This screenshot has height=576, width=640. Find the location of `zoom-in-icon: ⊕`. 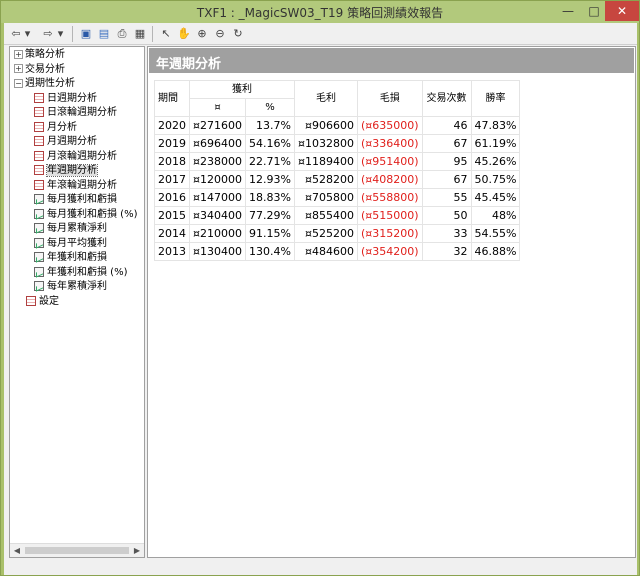

zoom-in-icon: ⊕ is located at coordinates (202, 34).